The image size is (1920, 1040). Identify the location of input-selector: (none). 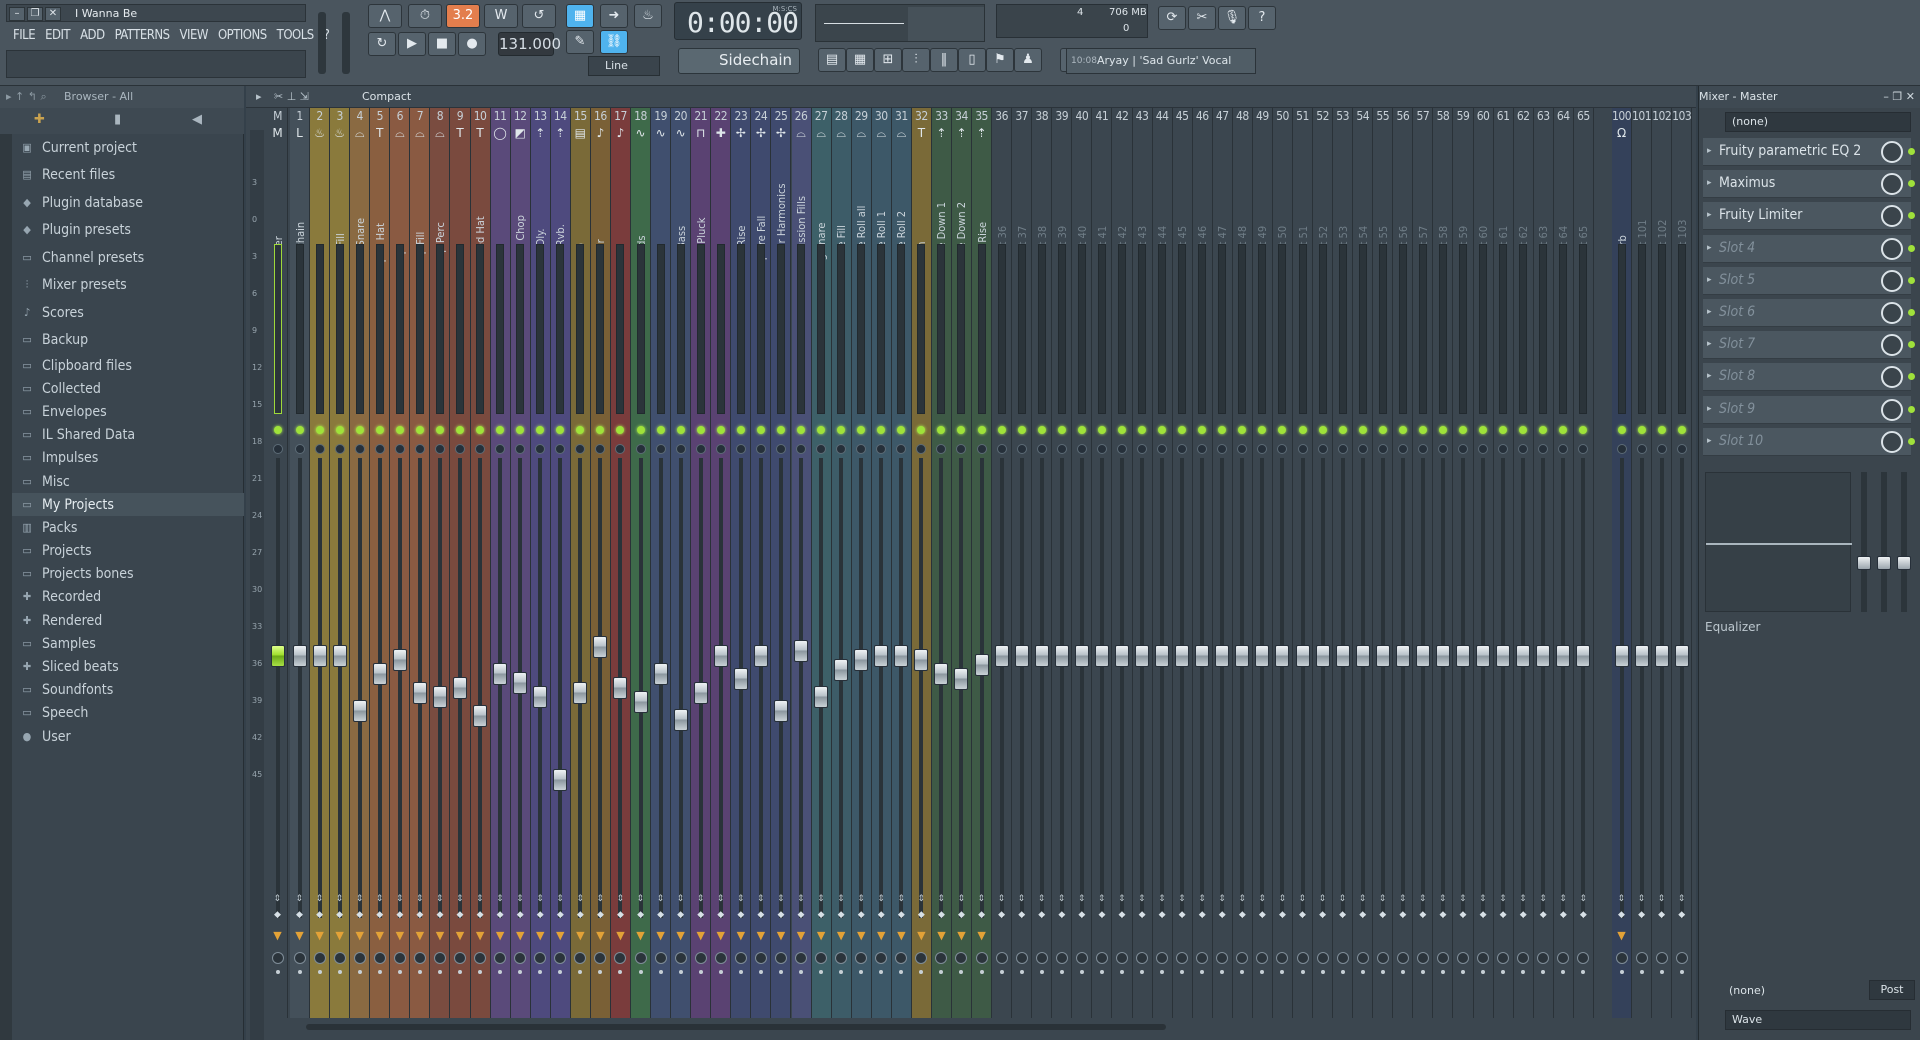
(1818, 122).